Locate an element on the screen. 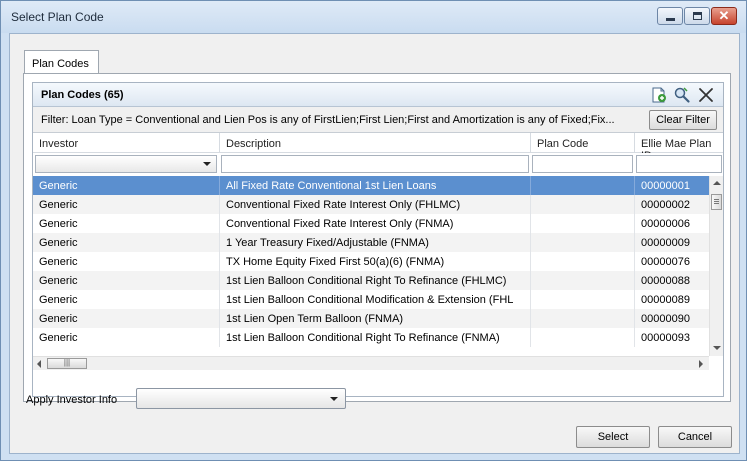 The width and height of the screenshot is (747, 461). maximize-button is located at coordinates (697, 16).